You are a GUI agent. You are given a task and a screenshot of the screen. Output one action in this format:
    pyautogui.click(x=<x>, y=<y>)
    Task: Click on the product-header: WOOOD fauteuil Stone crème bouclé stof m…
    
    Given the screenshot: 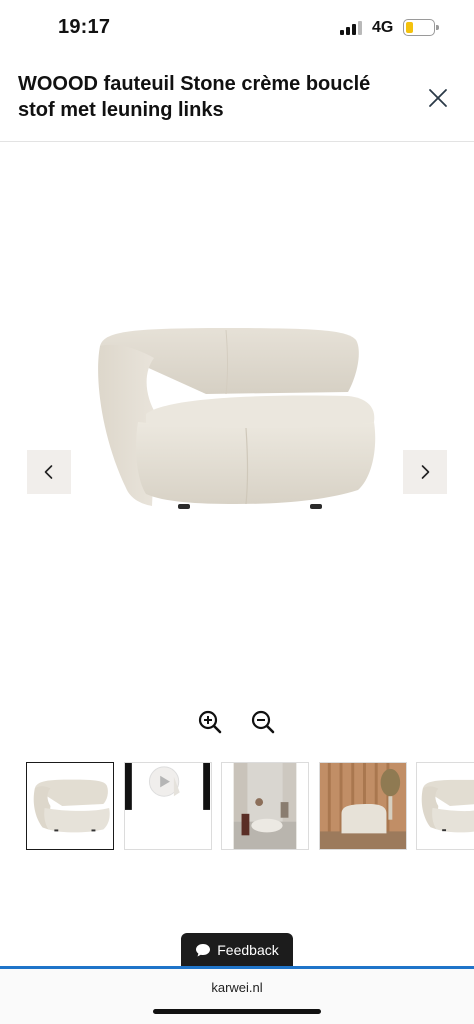 What is the action you would take?
    pyautogui.click(x=237, y=101)
    